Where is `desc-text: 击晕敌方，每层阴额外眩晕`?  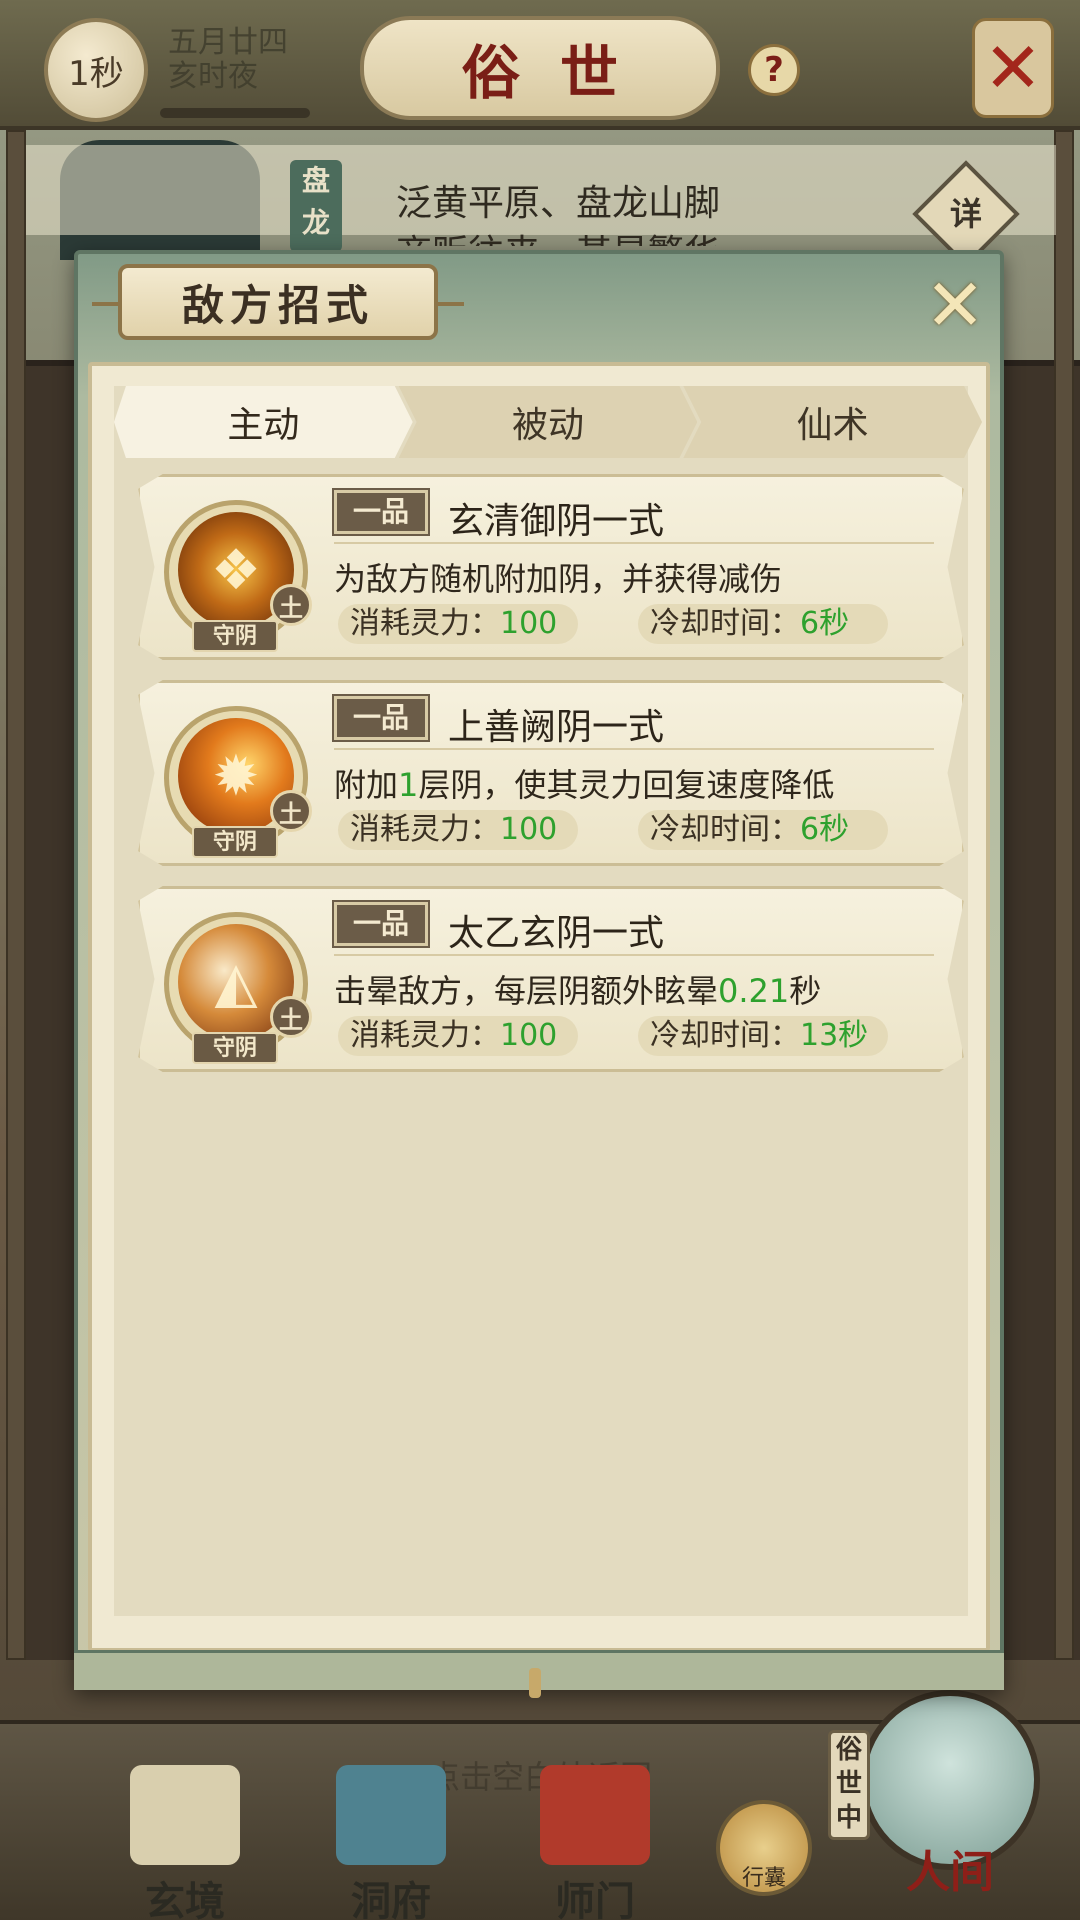 desc-text: 击晕敌方，每层阴额外眩晕 is located at coordinates (526, 991).